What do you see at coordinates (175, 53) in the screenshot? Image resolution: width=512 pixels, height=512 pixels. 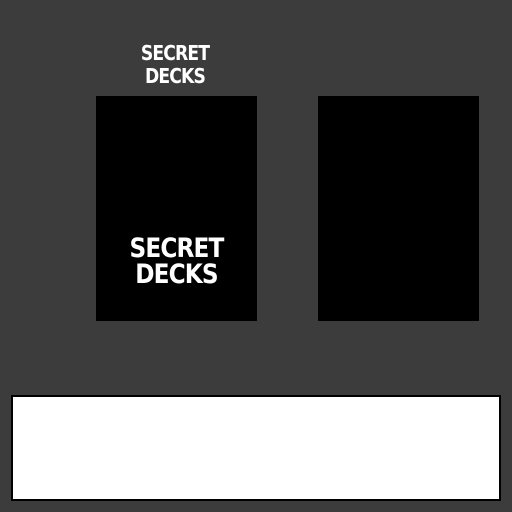 I see `game-title-line-1: SECRET` at bounding box center [175, 53].